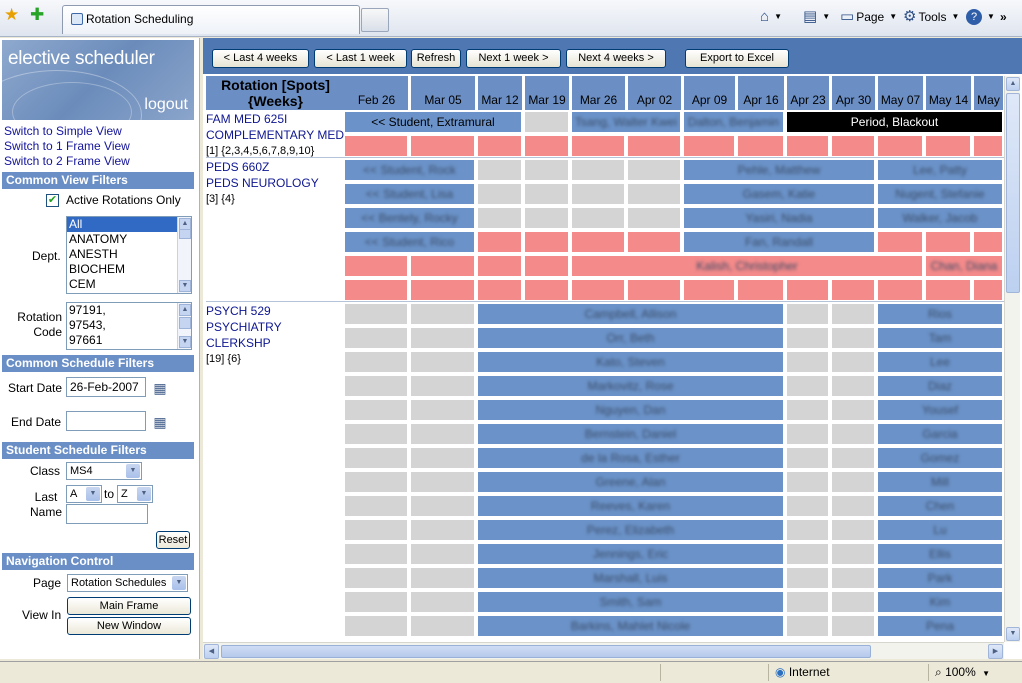 The image size is (1022, 683). What do you see at coordinates (184, 255) in the screenshot?
I see `dept-scrollbar: ▲ ▼` at bounding box center [184, 255].